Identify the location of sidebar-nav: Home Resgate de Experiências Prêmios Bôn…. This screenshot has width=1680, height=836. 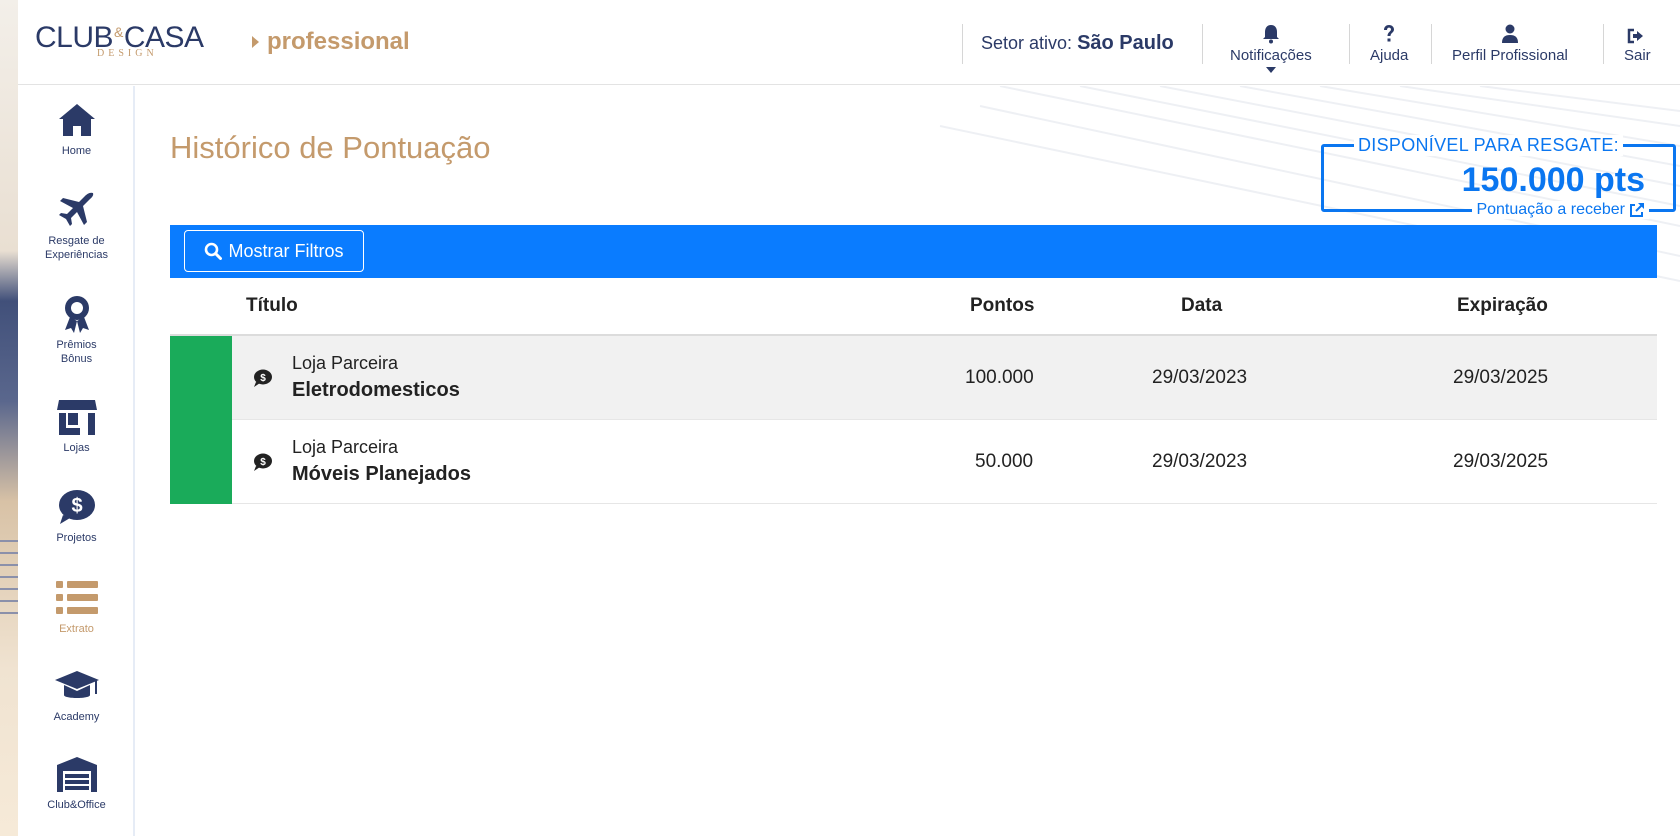
(76, 461).